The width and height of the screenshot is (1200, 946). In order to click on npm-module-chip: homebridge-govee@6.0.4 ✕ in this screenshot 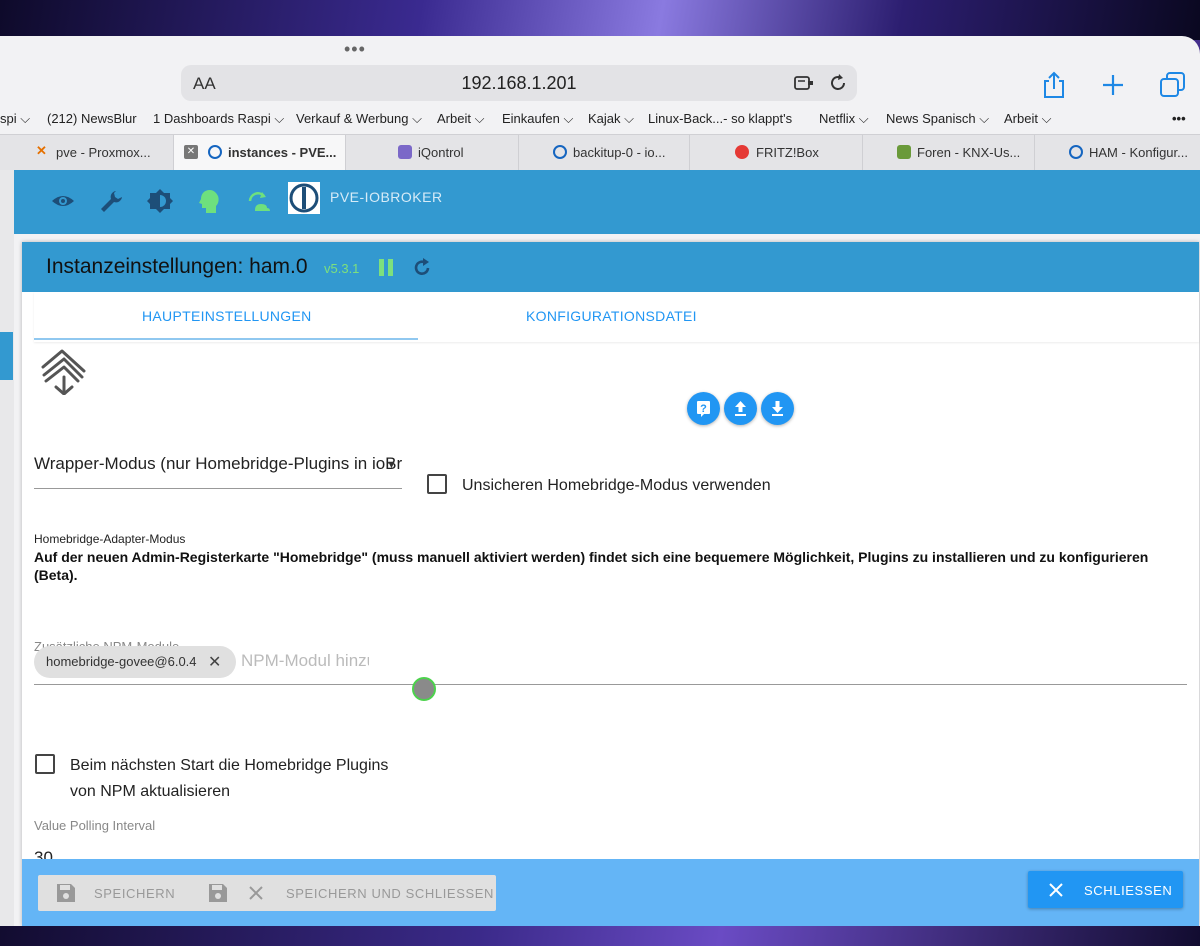, I will do `click(135, 662)`.